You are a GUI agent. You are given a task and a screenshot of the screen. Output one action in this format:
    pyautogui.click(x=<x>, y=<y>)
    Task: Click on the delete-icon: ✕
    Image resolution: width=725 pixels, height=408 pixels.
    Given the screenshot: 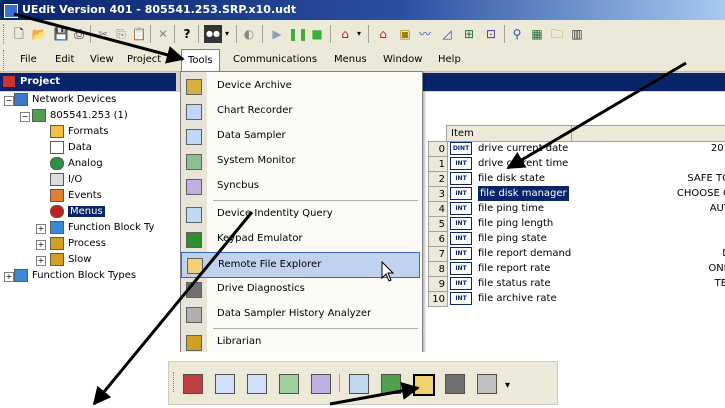 What is the action you would take?
    pyautogui.click(x=163, y=34)
    